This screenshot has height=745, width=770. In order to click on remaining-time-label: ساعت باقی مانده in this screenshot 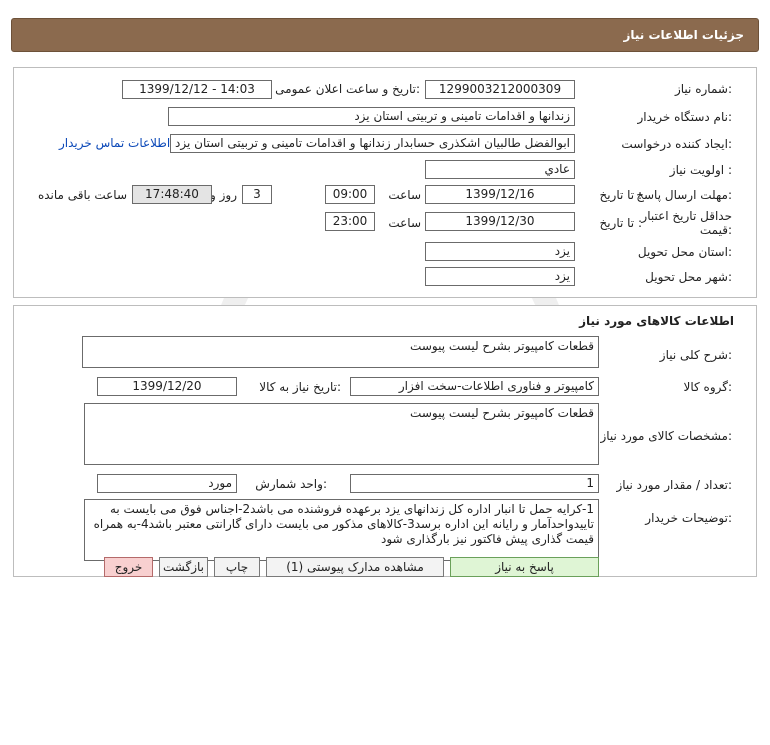, I will do `click(82, 195)`.